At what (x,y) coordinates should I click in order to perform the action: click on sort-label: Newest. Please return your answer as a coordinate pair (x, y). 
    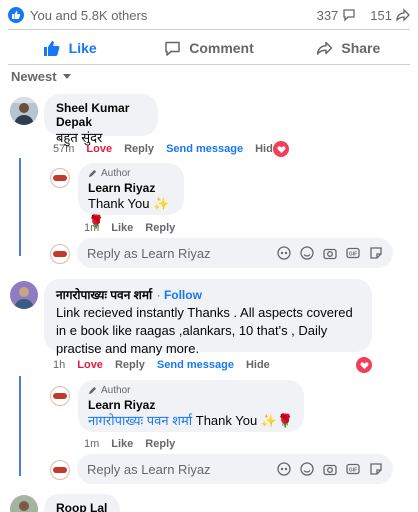
    Looking at the image, I should click on (34, 76).